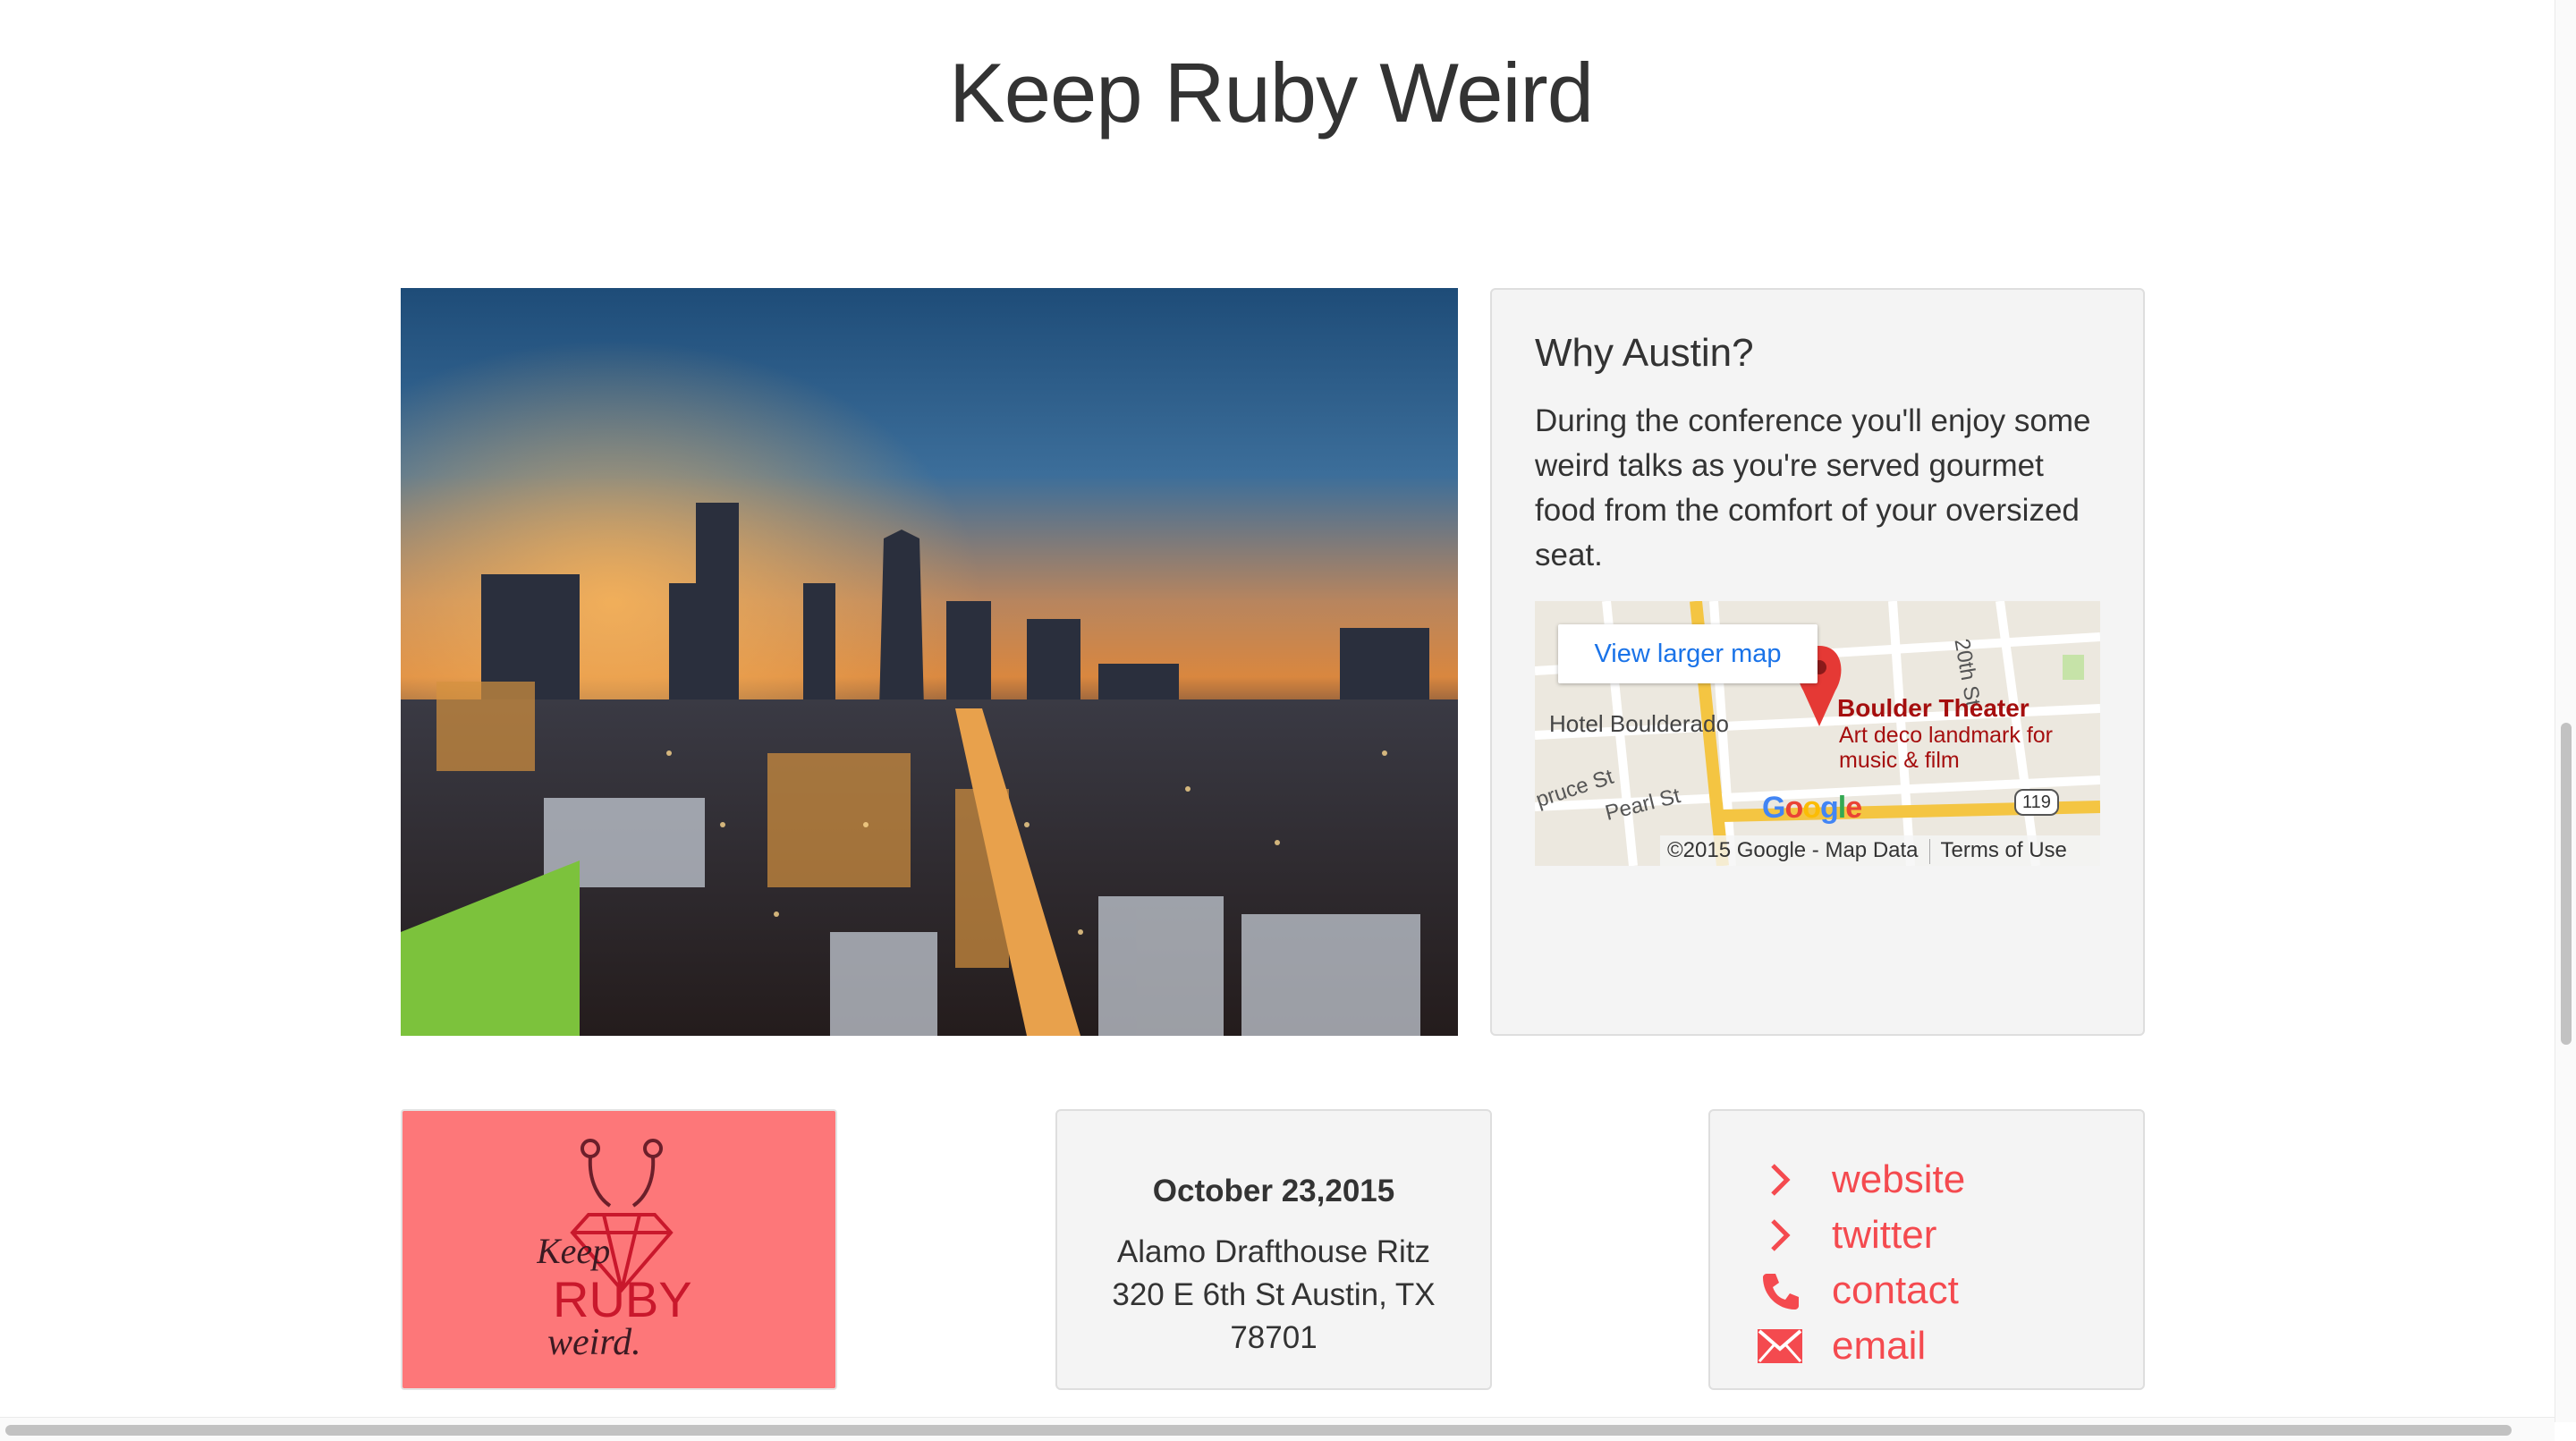  I want to click on horizontal-scrollbar, so click(1277, 1429).